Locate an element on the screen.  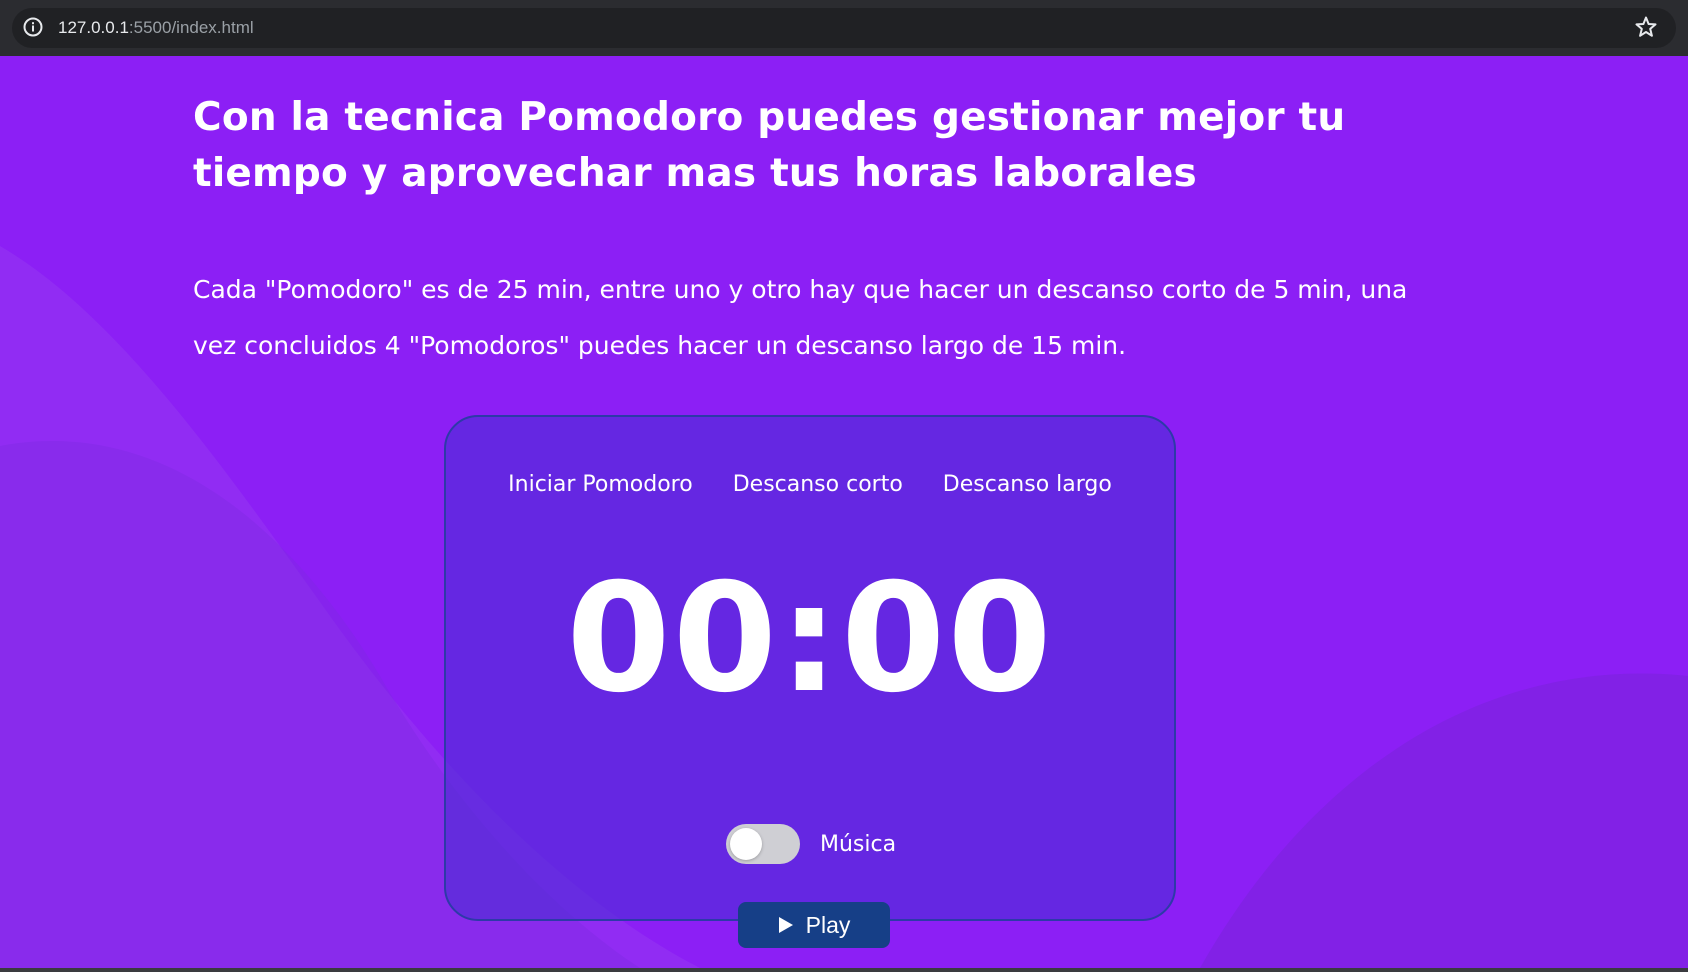
bottom-edge is located at coordinates (844, 970).